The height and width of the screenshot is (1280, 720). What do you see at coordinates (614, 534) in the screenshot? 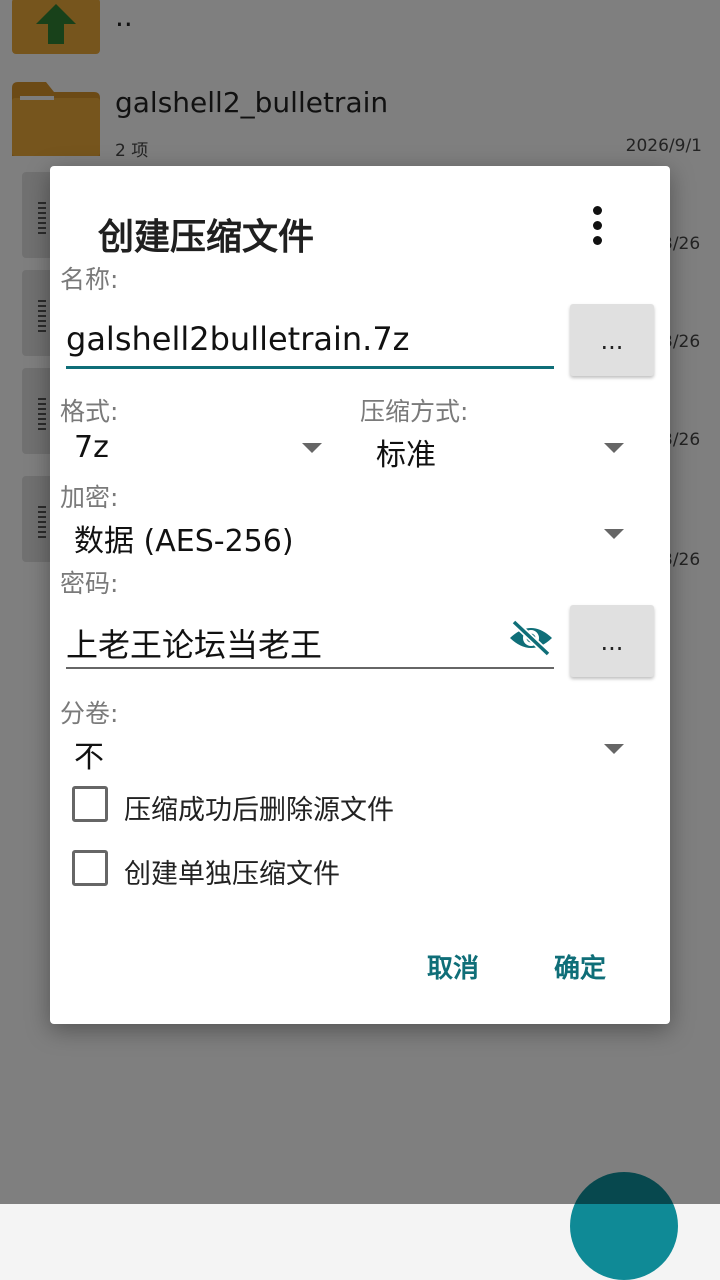
I see `encryption-dropdown-icon` at bounding box center [614, 534].